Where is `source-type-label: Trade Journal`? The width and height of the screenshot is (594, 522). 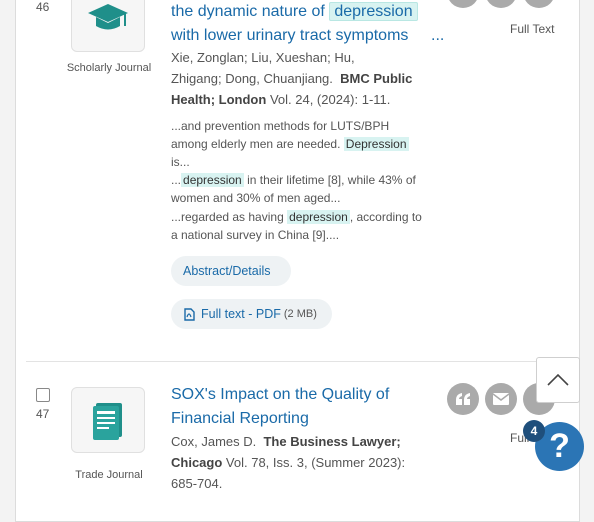 source-type-label: Trade Journal is located at coordinates (109, 475).